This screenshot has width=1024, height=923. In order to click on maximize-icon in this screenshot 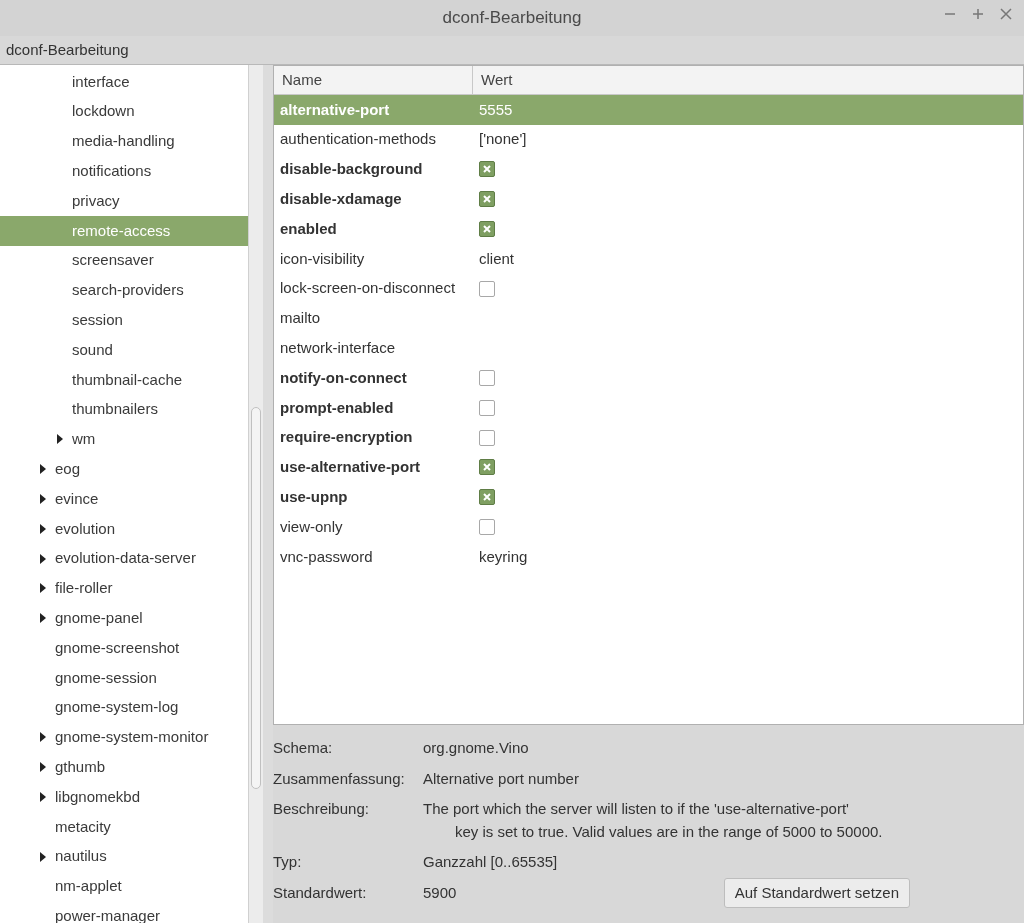, I will do `click(978, 14)`.